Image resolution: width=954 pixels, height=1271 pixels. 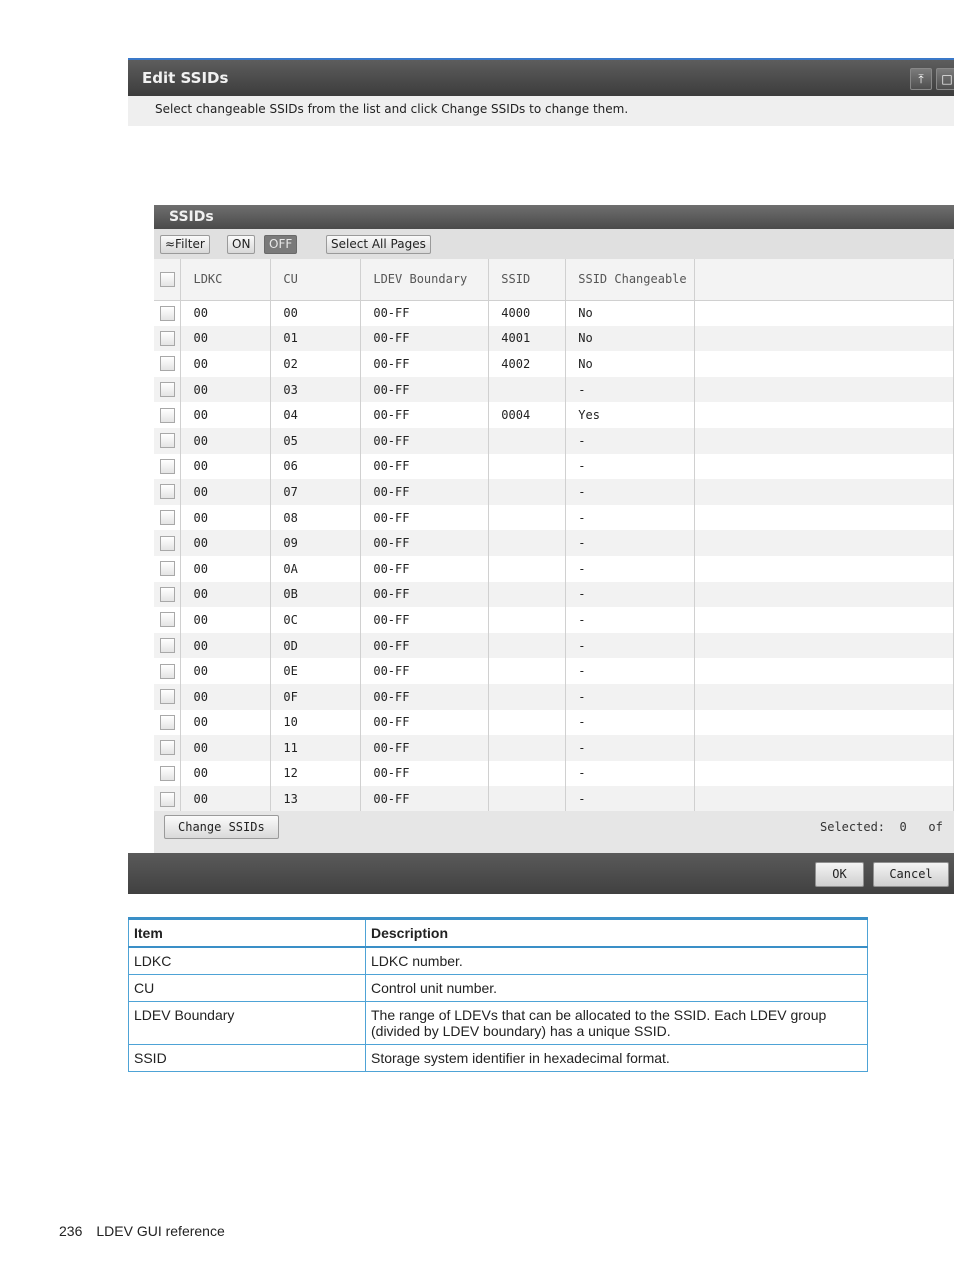 What do you see at coordinates (316, 722) in the screenshot?
I see `cu-cell: 10` at bounding box center [316, 722].